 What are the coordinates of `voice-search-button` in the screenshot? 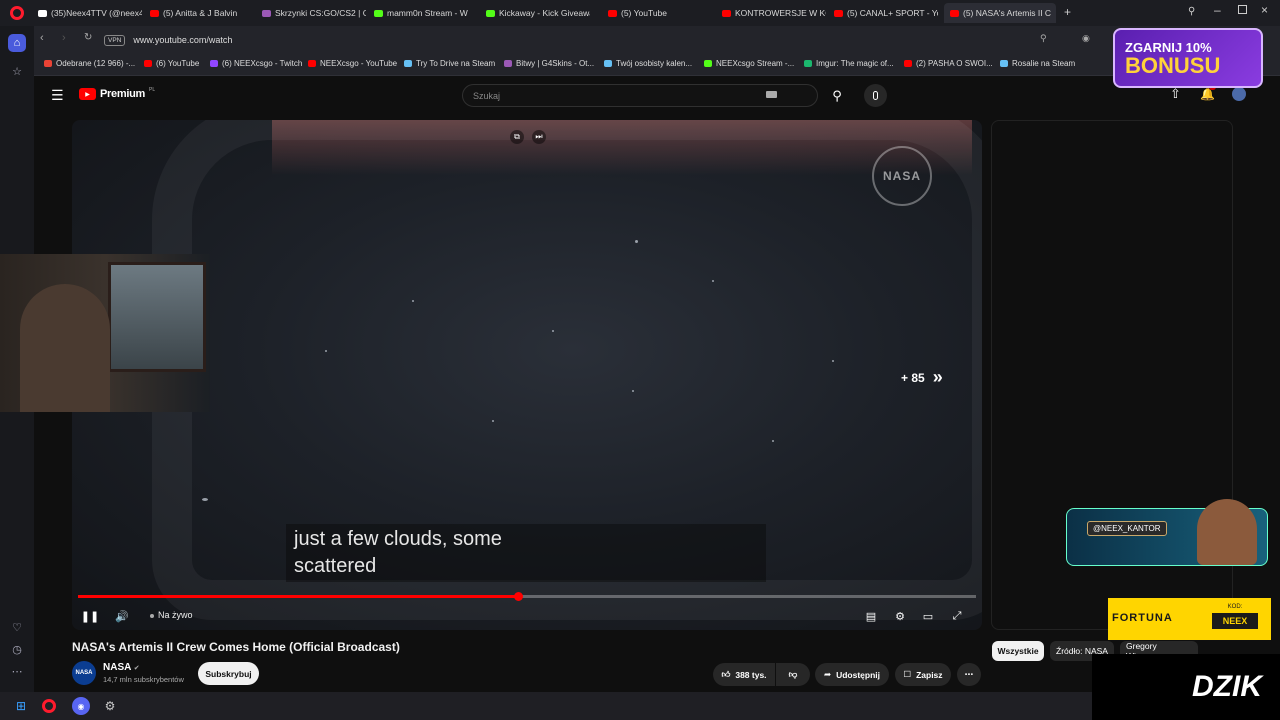 It's located at (875, 95).